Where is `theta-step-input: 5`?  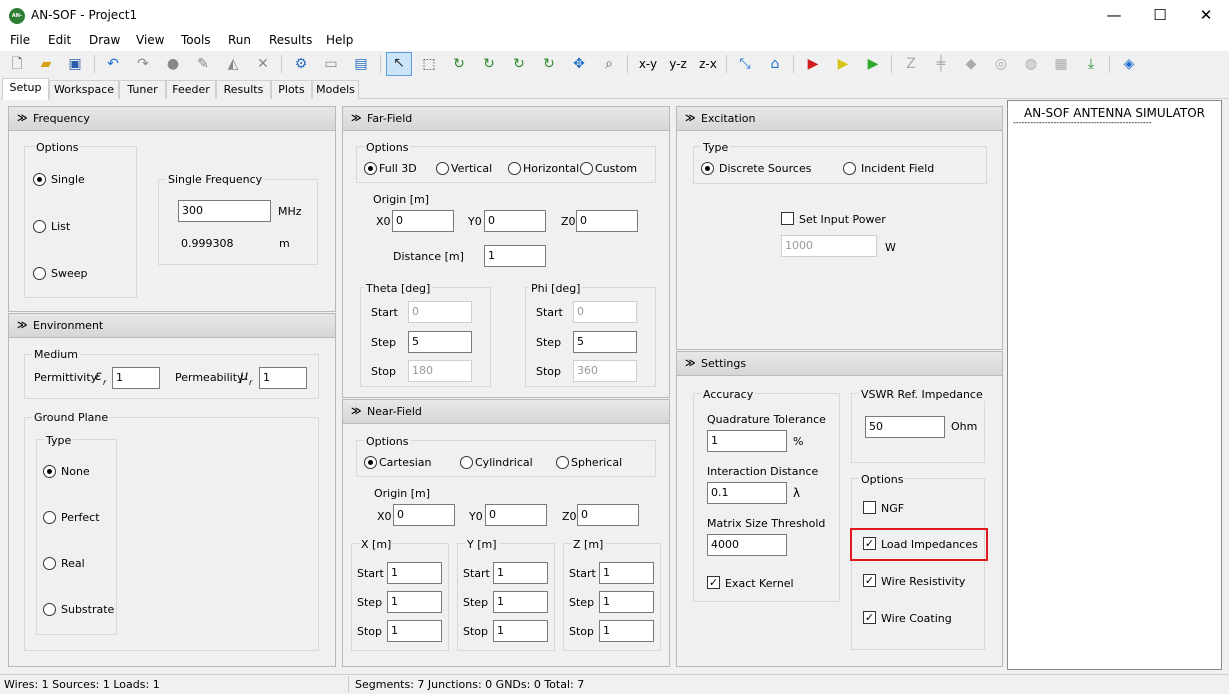
theta-step-input: 5 is located at coordinates (440, 342).